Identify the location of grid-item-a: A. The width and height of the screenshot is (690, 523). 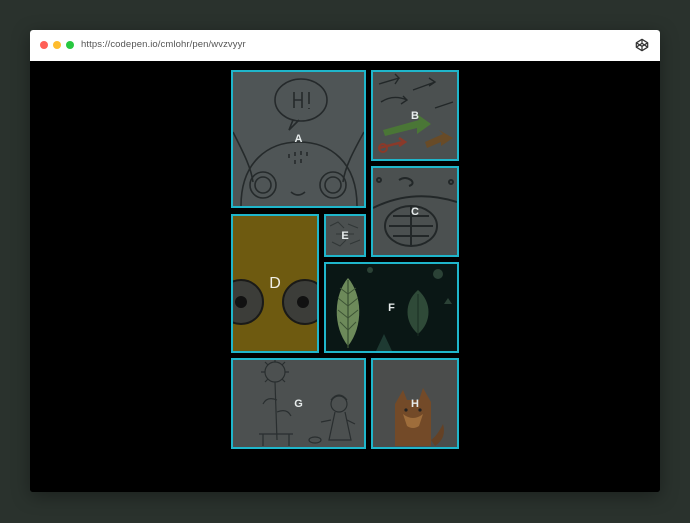
(298, 139).